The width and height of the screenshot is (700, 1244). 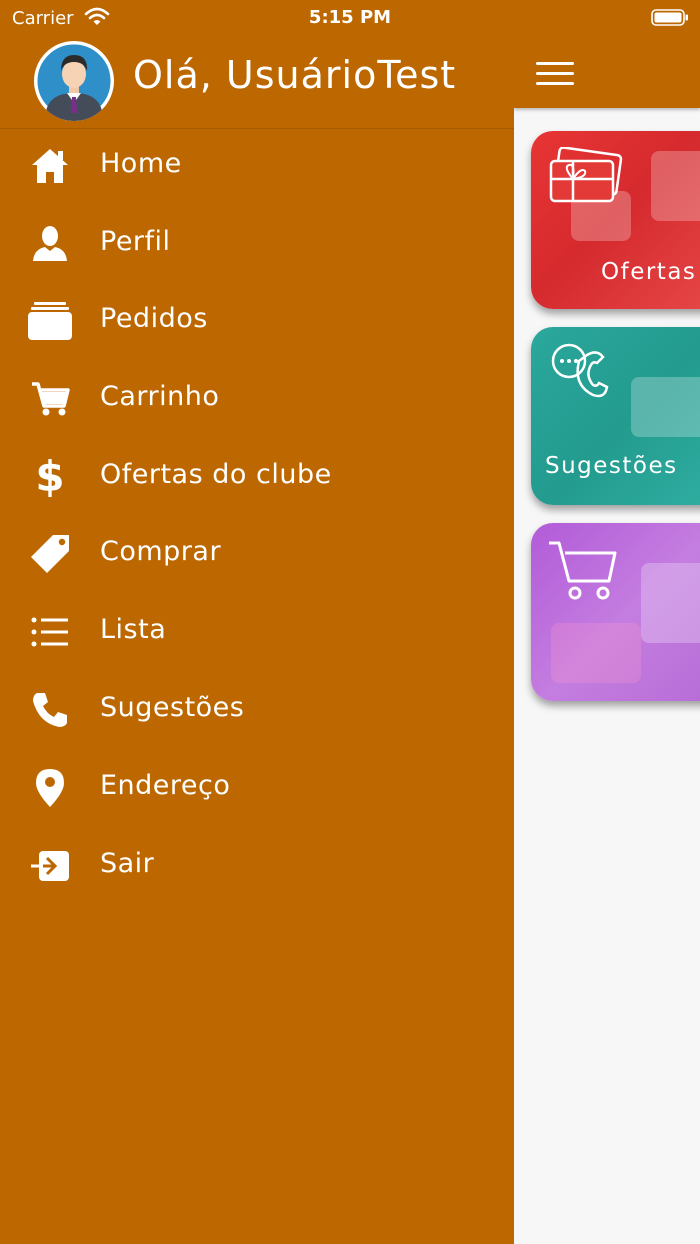 I want to click on nav-item-lista: Lista, so click(x=257, y=632).